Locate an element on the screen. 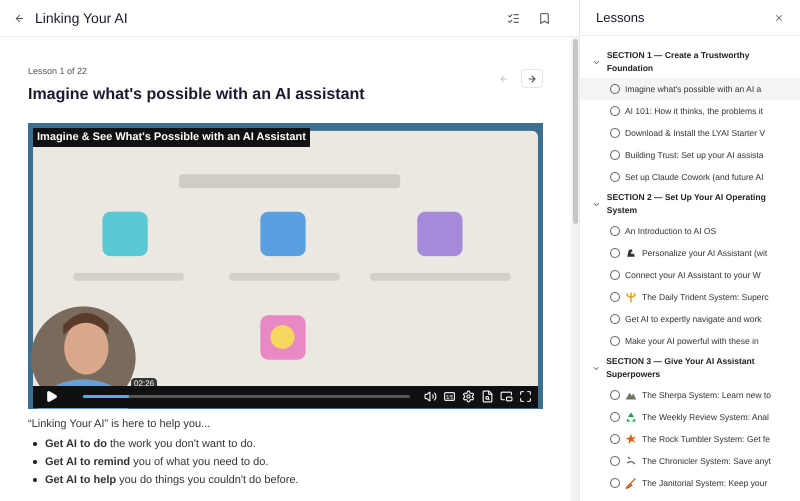 This screenshot has width=800, height=501. lesson-item: The Weekly Review System: Anal is located at coordinates (690, 417).